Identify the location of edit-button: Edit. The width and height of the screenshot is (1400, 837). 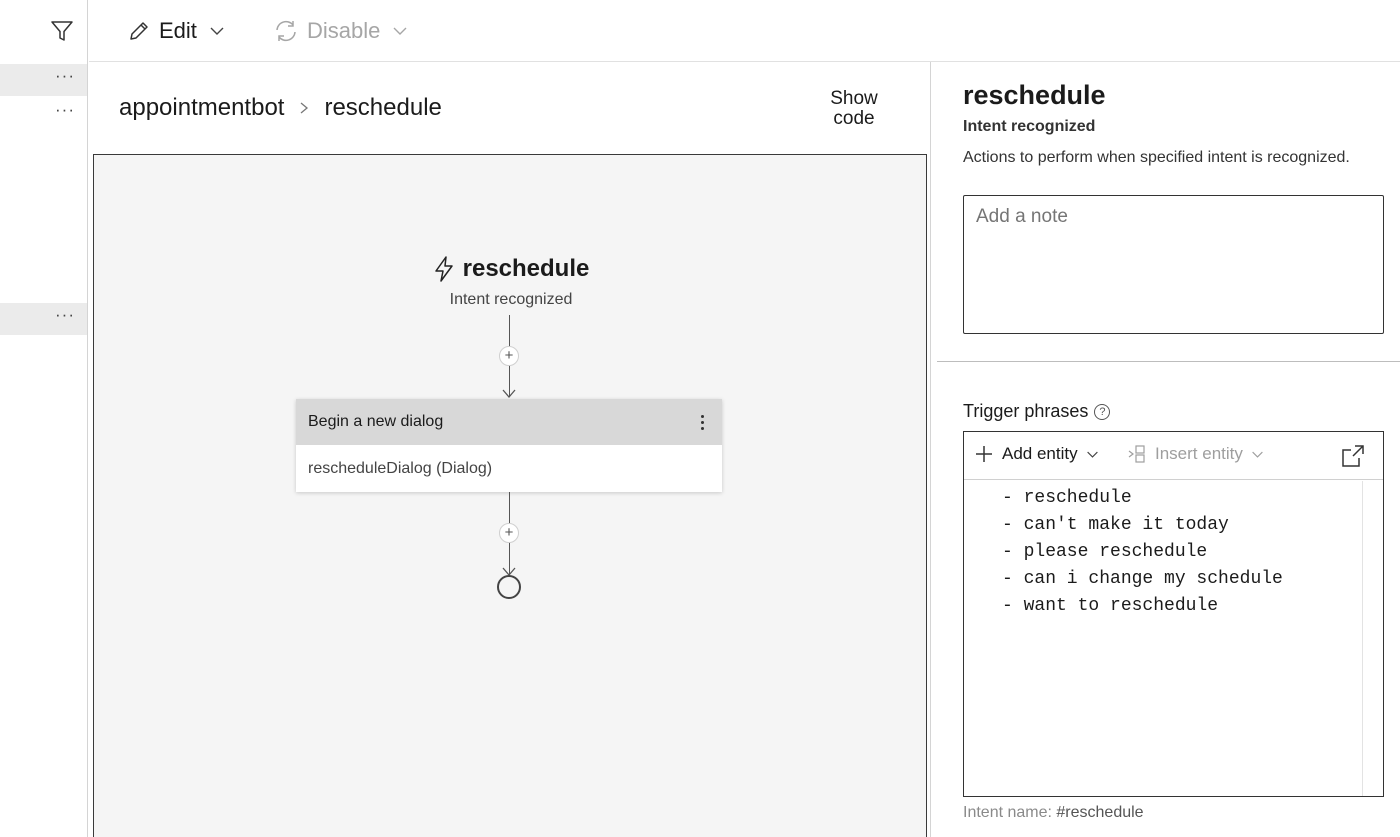
(176, 31).